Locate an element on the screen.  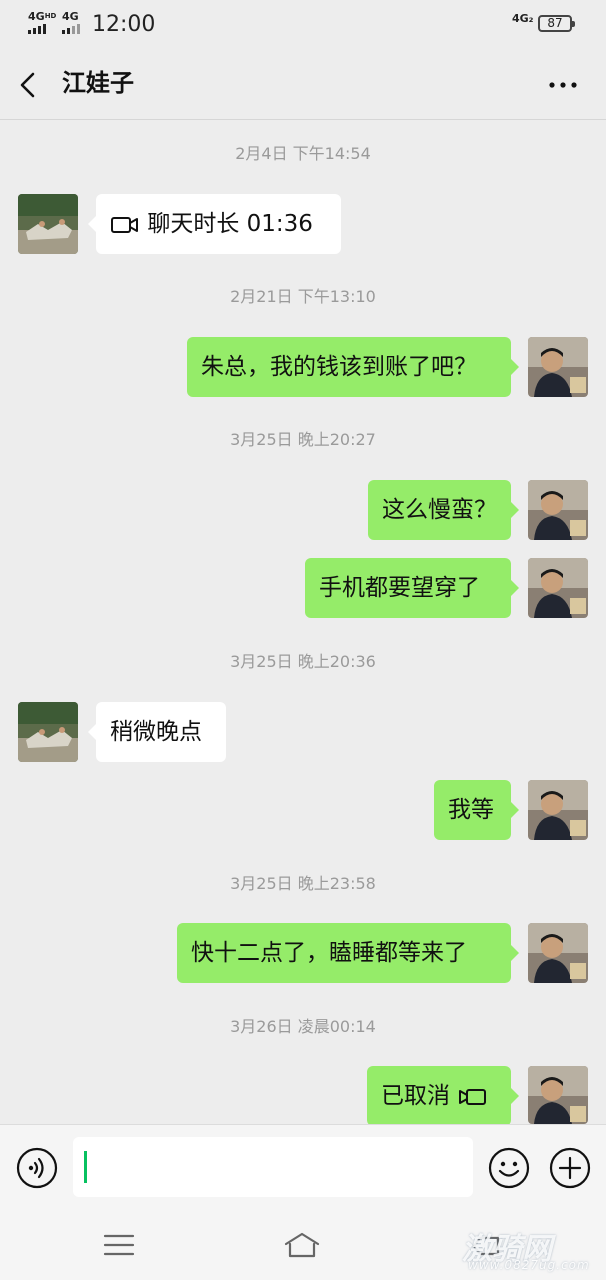
timestamp: 3月25日 晚上20:36 is located at coordinates (303, 661).